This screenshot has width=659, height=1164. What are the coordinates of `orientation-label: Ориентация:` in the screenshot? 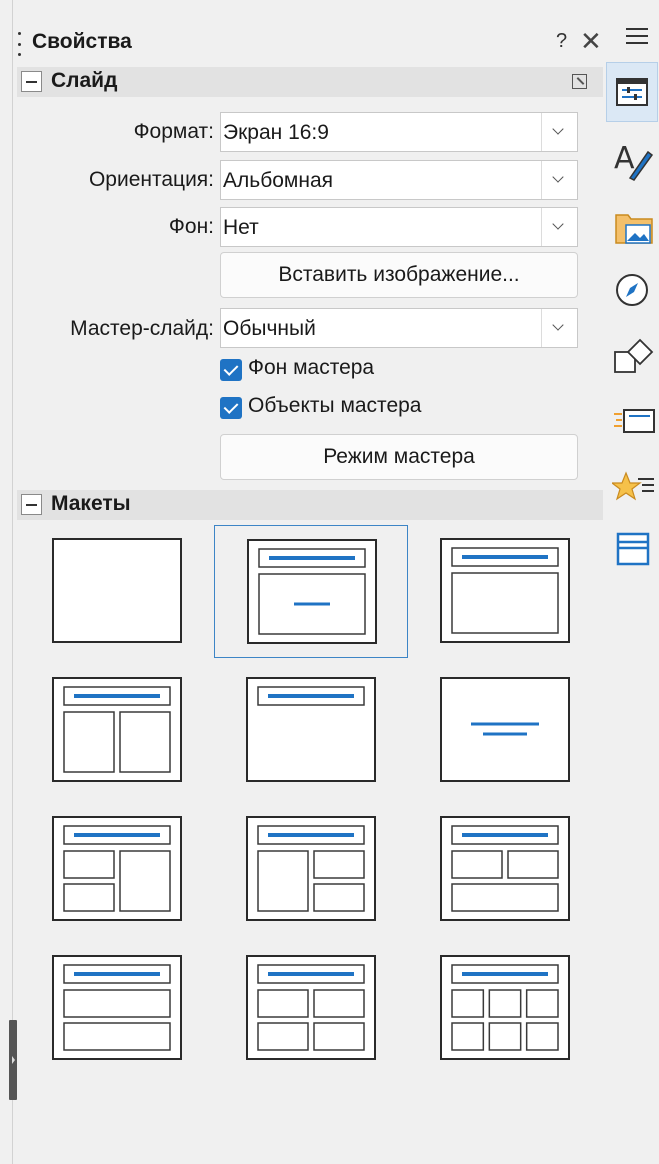 It's located at (151, 179).